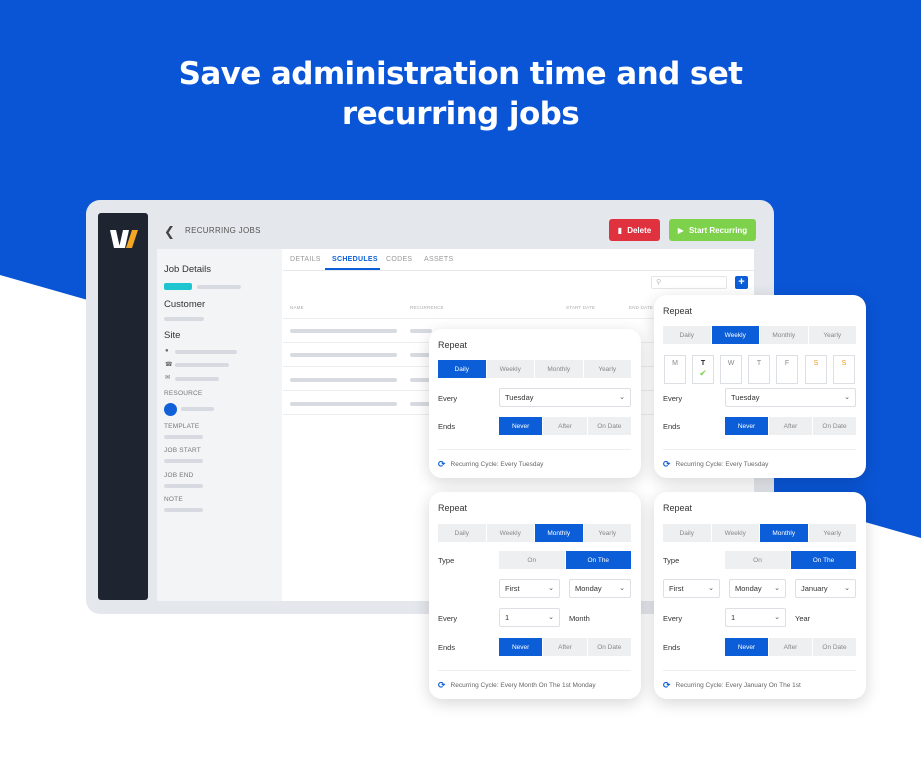 This screenshot has width=921, height=757. Describe the element at coordinates (421, 331) in the screenshot. I see `table-cell-placeholder` at that location.